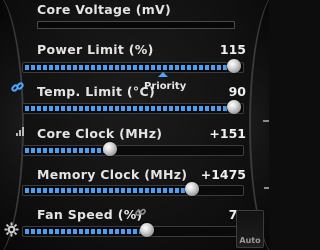 Image resolution: width=320 pixels, height=250 pixels. What do you see at coordinates (95, 49) in the screenshot?
I see `power-limit-label: Power Limit (%)` at bounding box center [95, 49].